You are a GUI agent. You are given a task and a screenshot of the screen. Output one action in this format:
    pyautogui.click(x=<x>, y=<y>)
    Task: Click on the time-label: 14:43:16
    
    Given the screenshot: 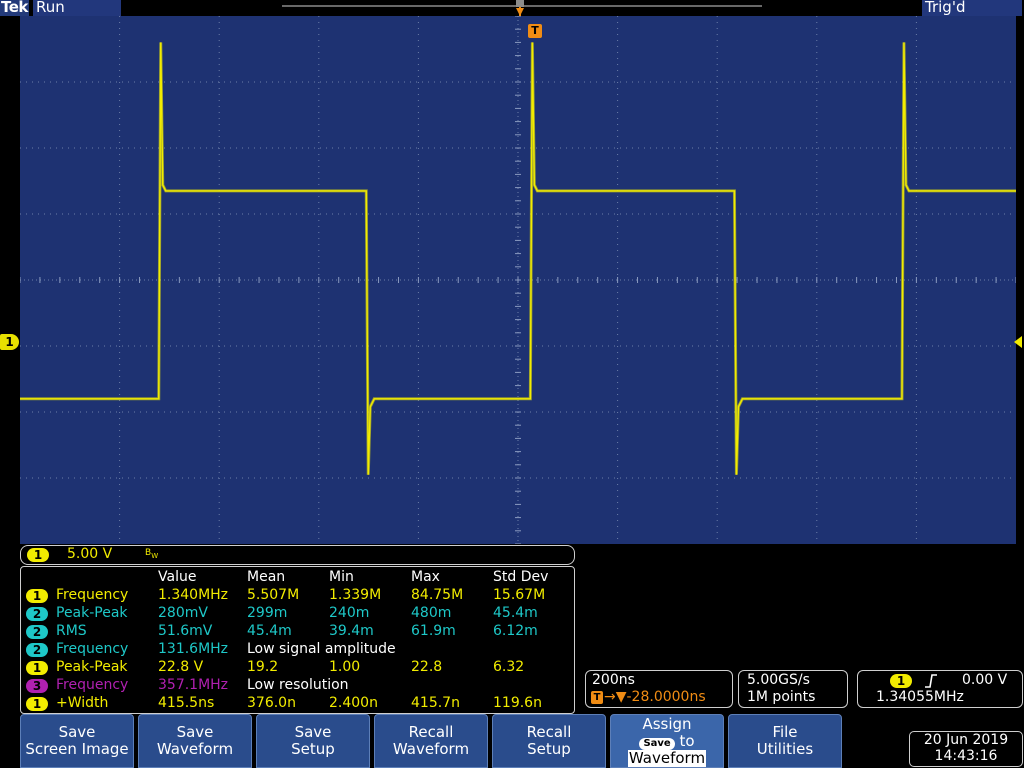 What is the action you would take?
    pyautogui.click(x=966, y=756)
    